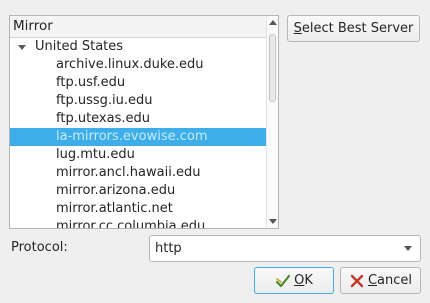 Image resolution: width=430 pixels, height=303 pixels. Describe the element at coordinates (116, 190) in the screenshot. I see `list-item-label: mirror.arizona.edu` at that location.